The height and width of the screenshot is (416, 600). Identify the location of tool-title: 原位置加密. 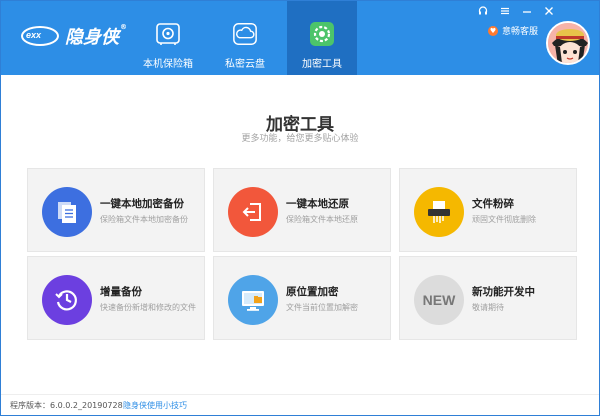
(312, 292).